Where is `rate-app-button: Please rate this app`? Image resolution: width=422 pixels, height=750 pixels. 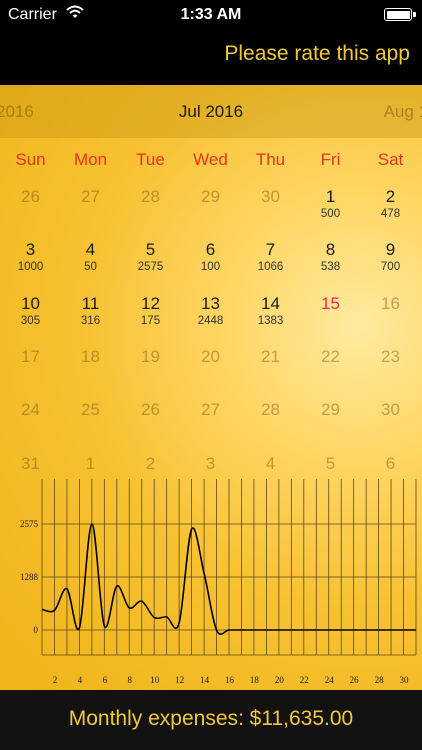 rate-app-button: Please rate this app is located at coordinates (317, 54).